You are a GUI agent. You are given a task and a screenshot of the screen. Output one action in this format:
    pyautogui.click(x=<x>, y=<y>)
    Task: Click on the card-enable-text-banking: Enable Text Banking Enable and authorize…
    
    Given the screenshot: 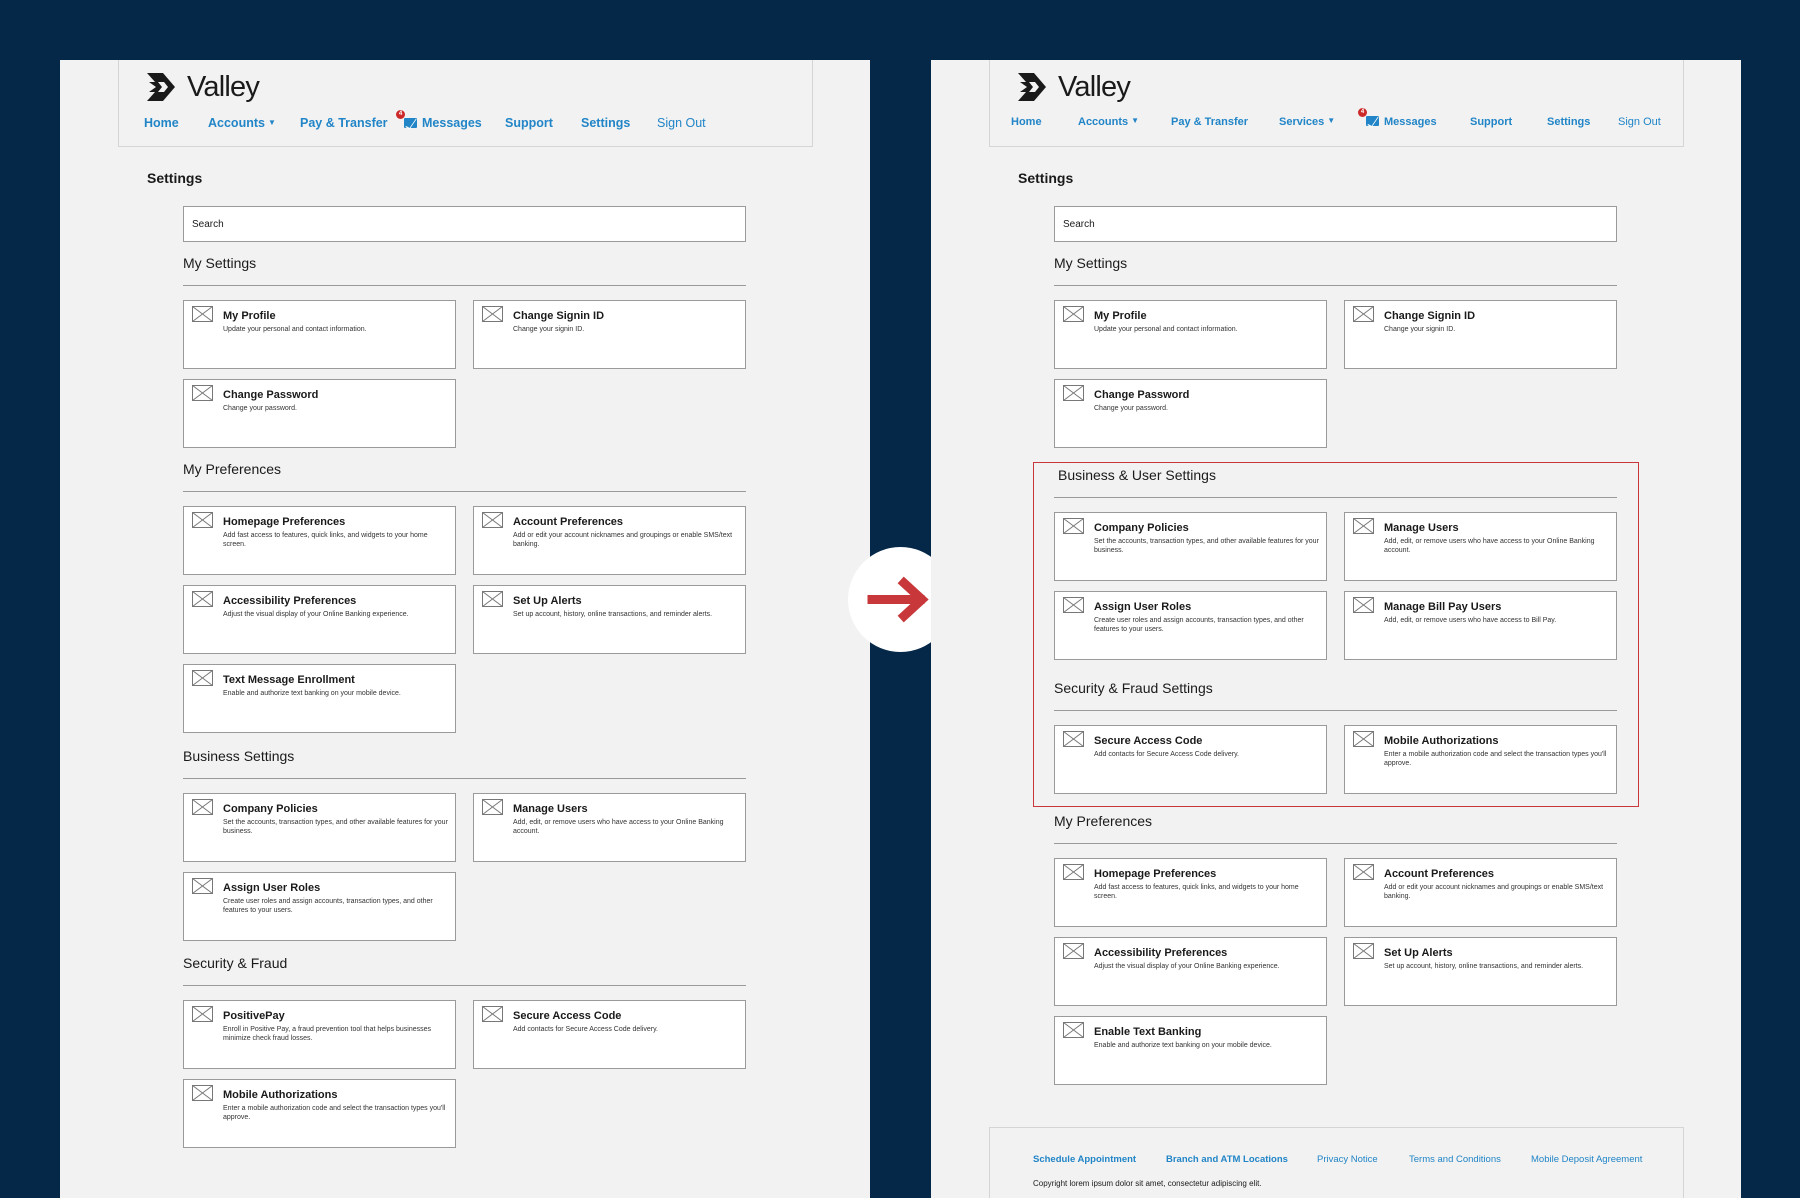 What is the action you would take?
    pyautogui.click(x=1190, y=1050)
    